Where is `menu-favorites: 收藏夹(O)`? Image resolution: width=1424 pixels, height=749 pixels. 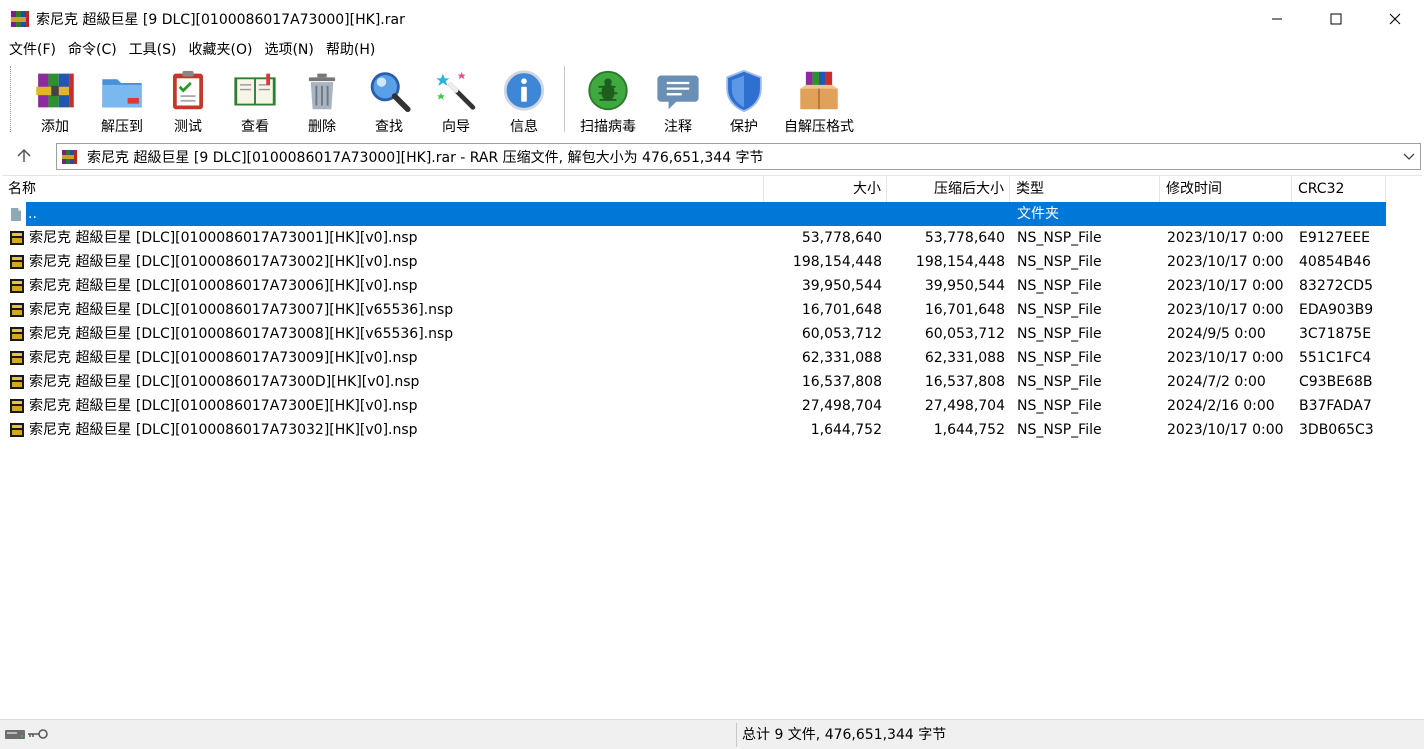
menu-favorites: 收藏夹(O) is located at coordinates (221, 50).